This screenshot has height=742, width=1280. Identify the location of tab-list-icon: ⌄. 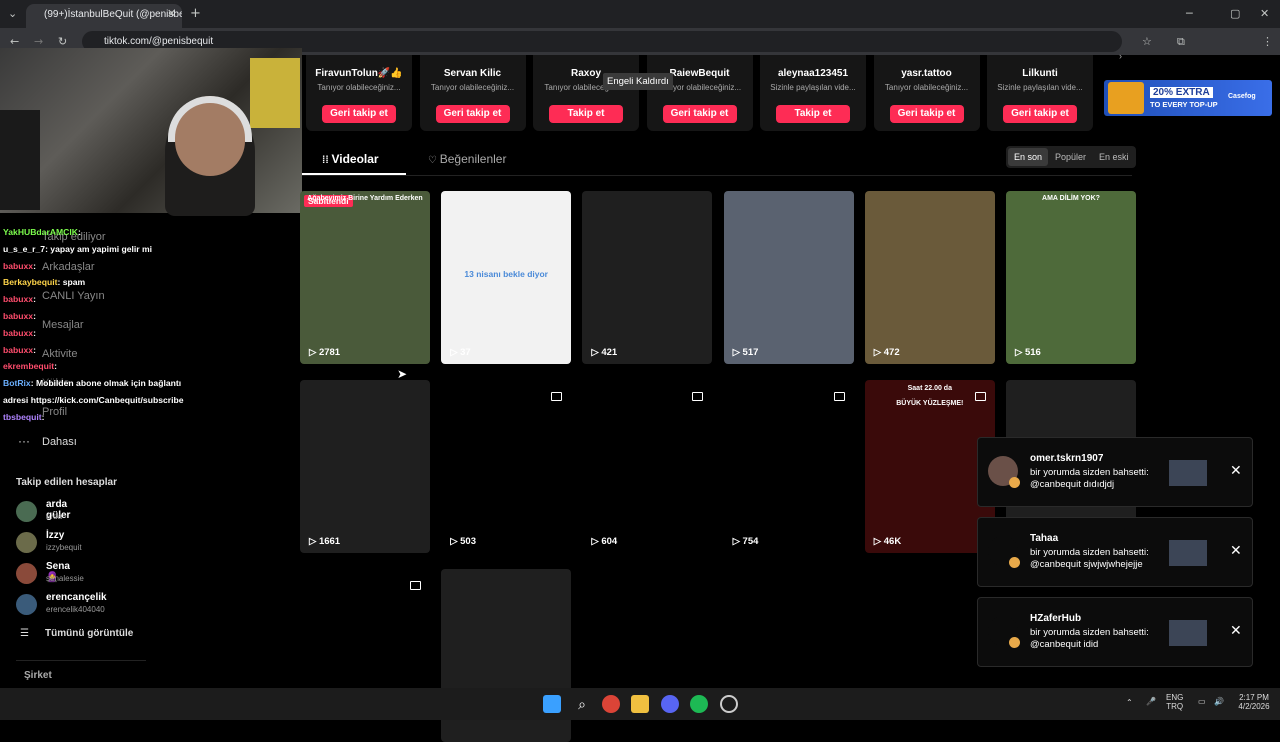
(12, 13).